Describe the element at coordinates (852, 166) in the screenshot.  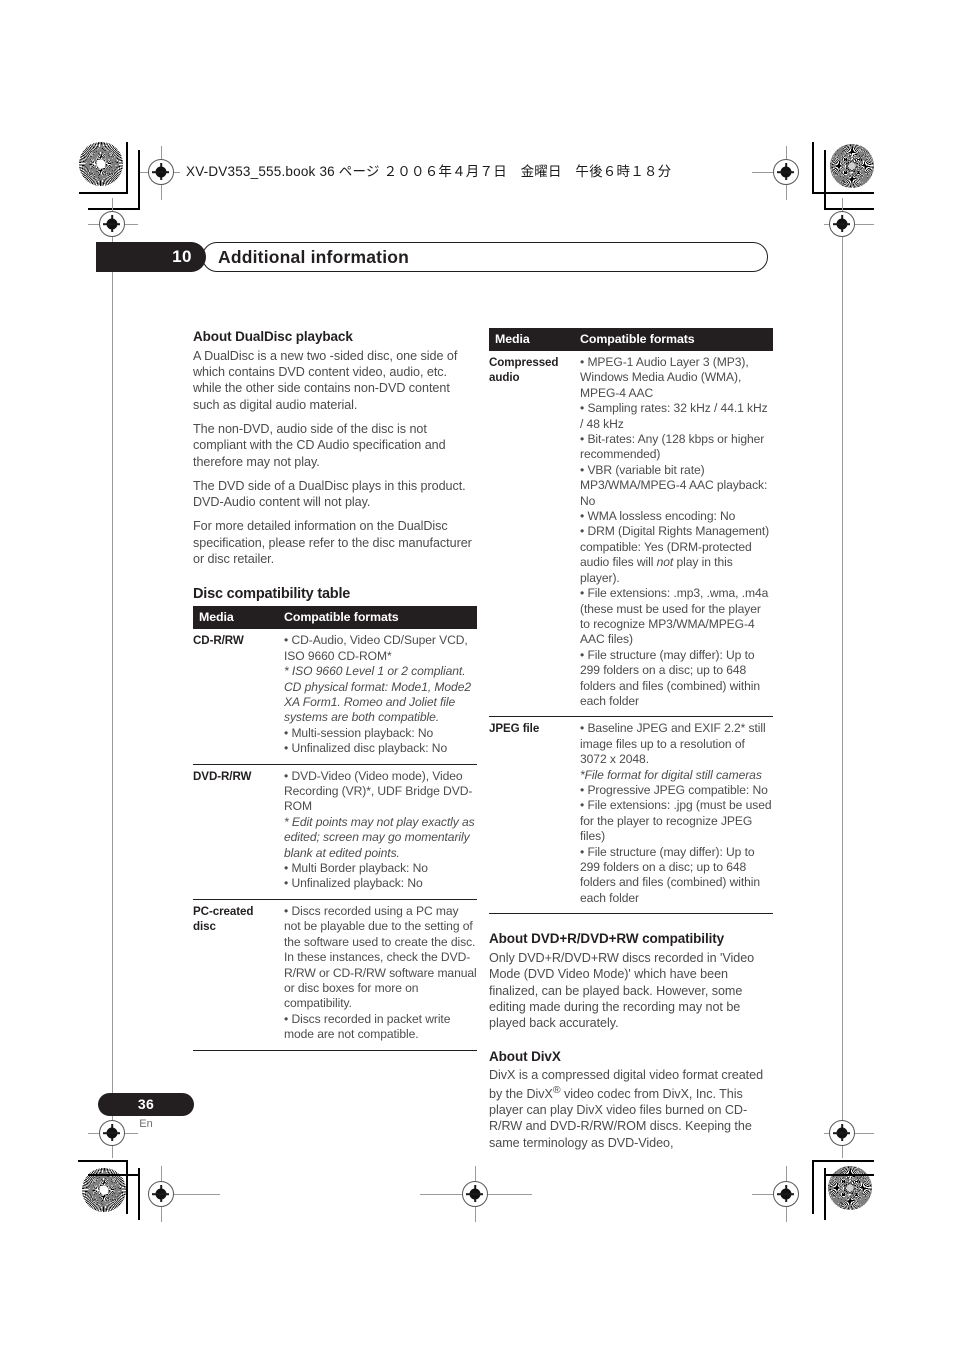
I see `print-control-target-top-right` at that location.